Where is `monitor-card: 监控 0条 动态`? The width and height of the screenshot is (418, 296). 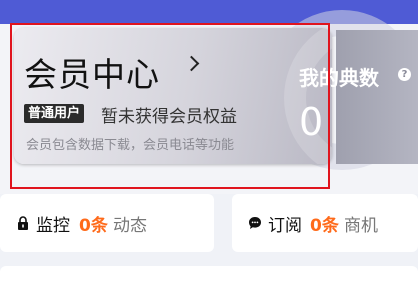 monitor-card: 监控 0条 动态 is located at coordinates (107, 223).